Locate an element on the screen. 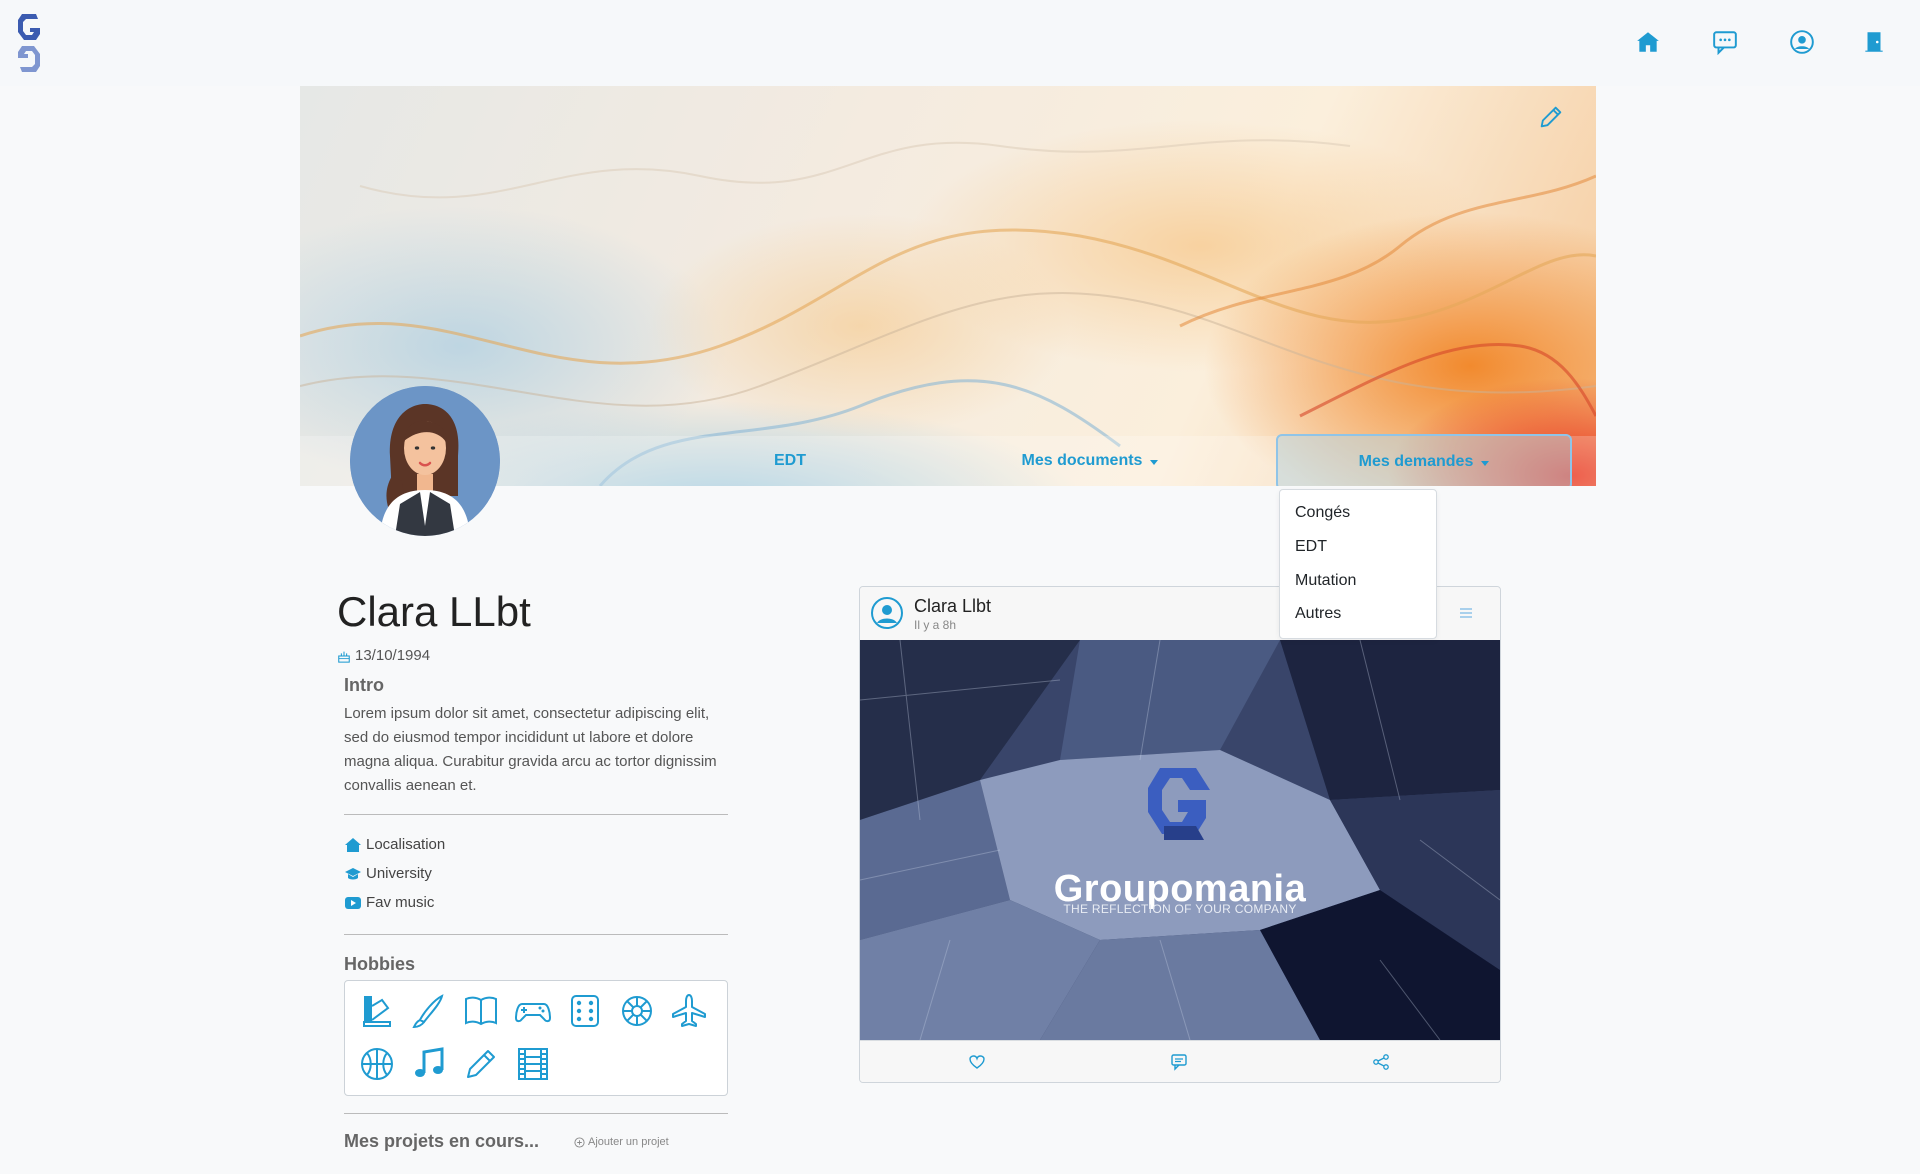 The width and height of the screenshot is (1920, 1174). tab-mes-demandes: Mes demandes is located at coordinates (1424, 460).